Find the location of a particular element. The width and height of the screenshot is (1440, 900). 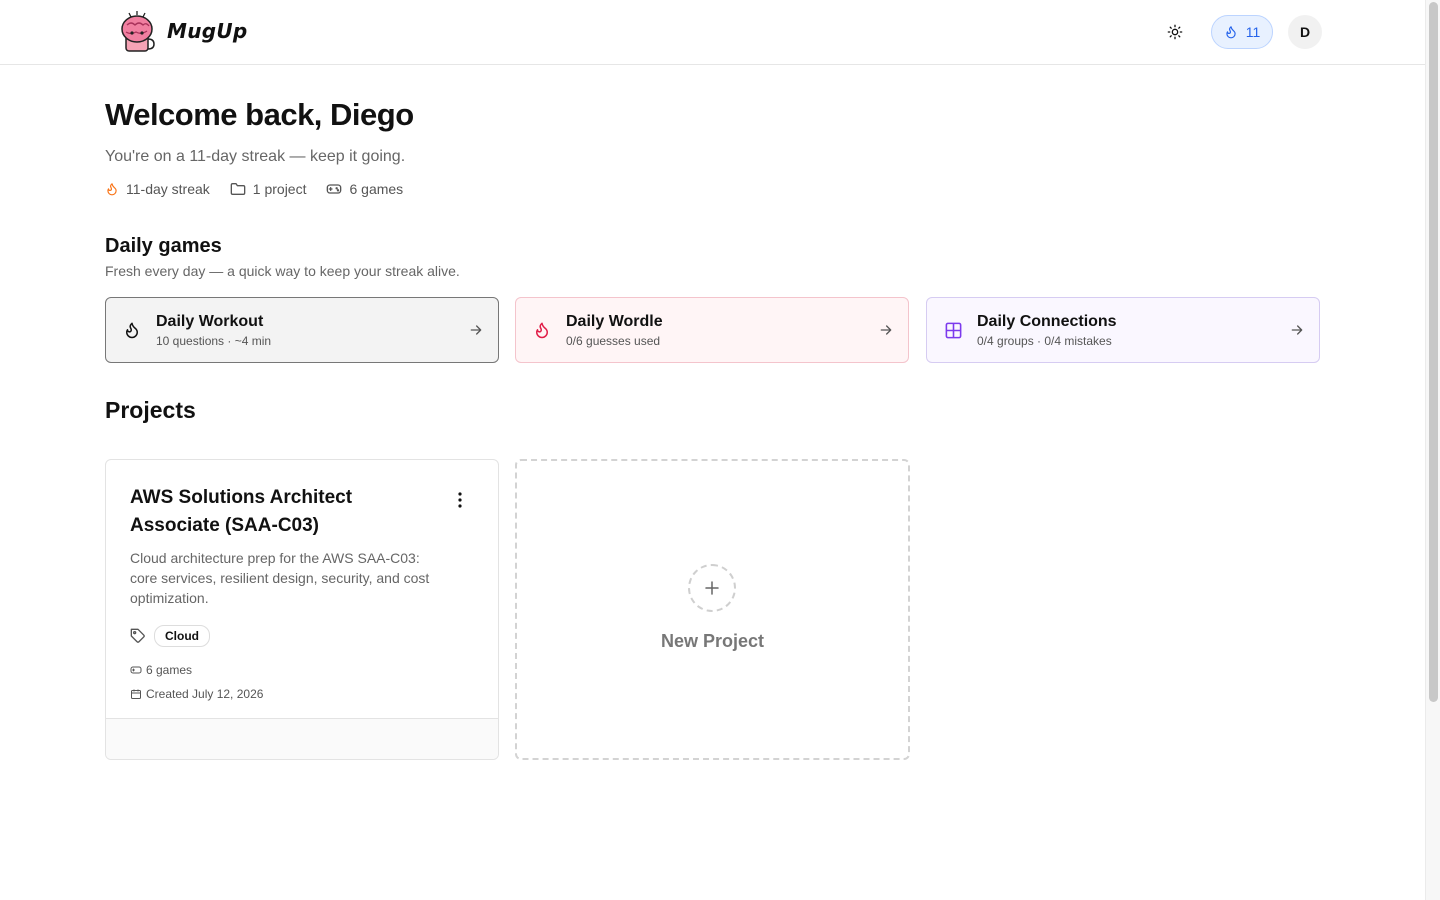

plus-icon is located at coordinates (712, 588).